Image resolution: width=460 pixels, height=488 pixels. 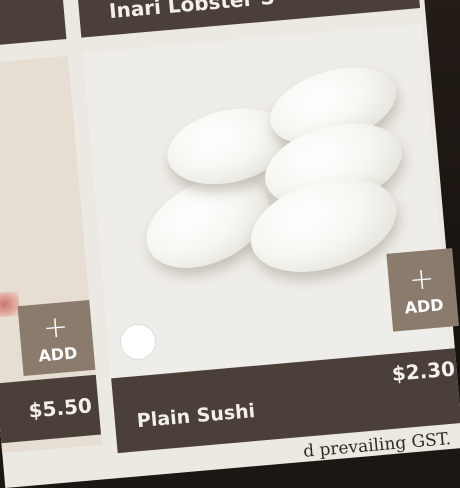 I want to click on item-title-inari-lobster: Inari Lobster S, so click(x=192, y=12).